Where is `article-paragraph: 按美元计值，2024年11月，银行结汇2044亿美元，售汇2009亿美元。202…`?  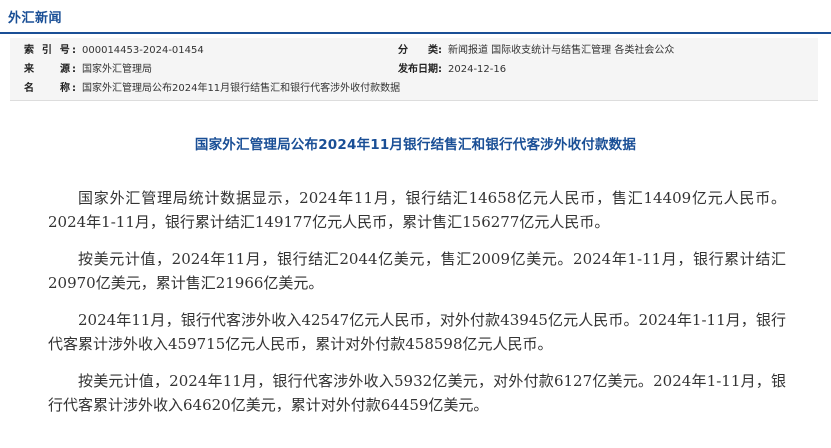 article-paragraph: 按美元计值，2024年11月，银行结汇2044亿美元，售汇2009亿美元。202… is located at coordinates (417, 271).